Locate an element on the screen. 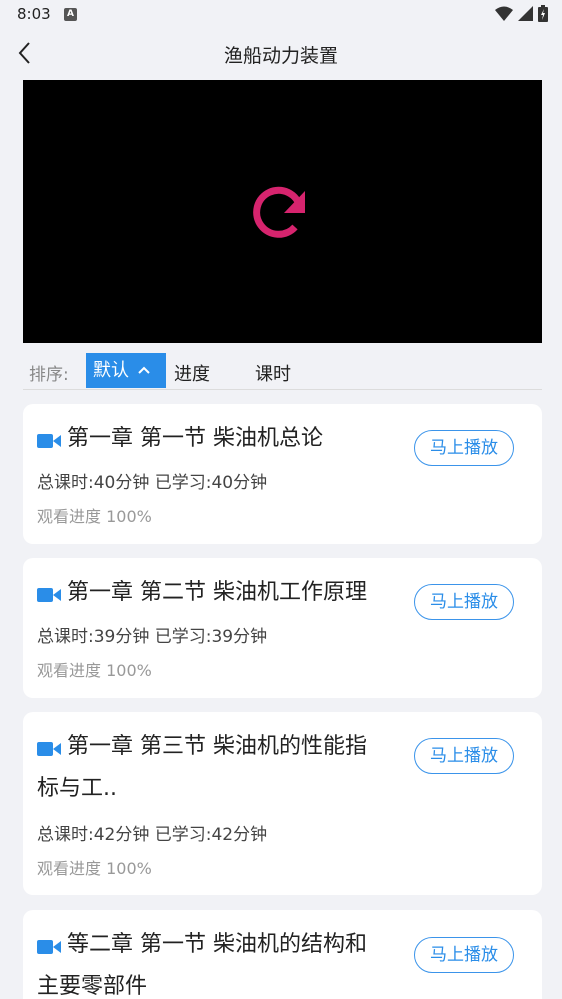  lesson-title: 第一章 第一节 柴油机总论 is located at coordinates (195, 438).